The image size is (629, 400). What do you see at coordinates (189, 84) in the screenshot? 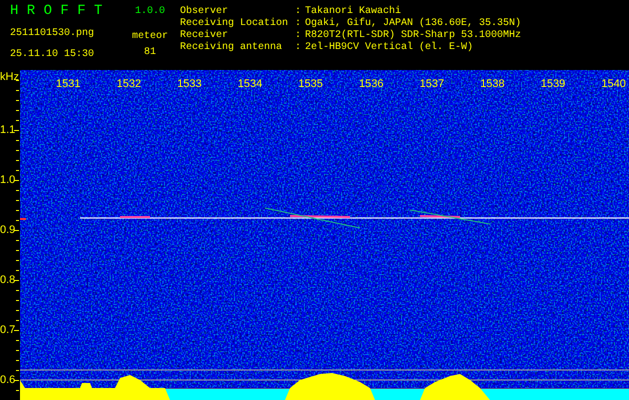
I see `time-label: 1533` at bounding box center [189, 84].